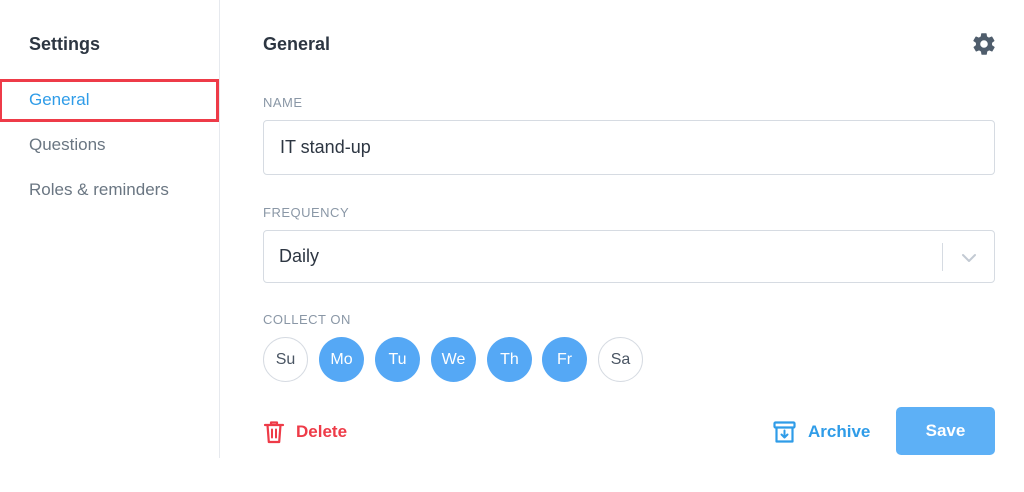  Describe the element at coordinates (283, 102) in the screenshot. I see `name-label: NAME` at that location.